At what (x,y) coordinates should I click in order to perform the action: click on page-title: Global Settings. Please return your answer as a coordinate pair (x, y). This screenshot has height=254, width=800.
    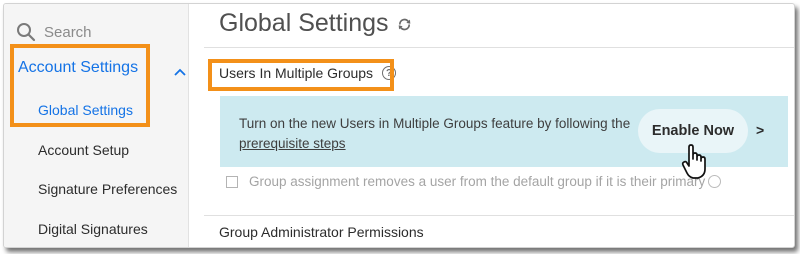
    Looking at the image, I should click on (315, 23).